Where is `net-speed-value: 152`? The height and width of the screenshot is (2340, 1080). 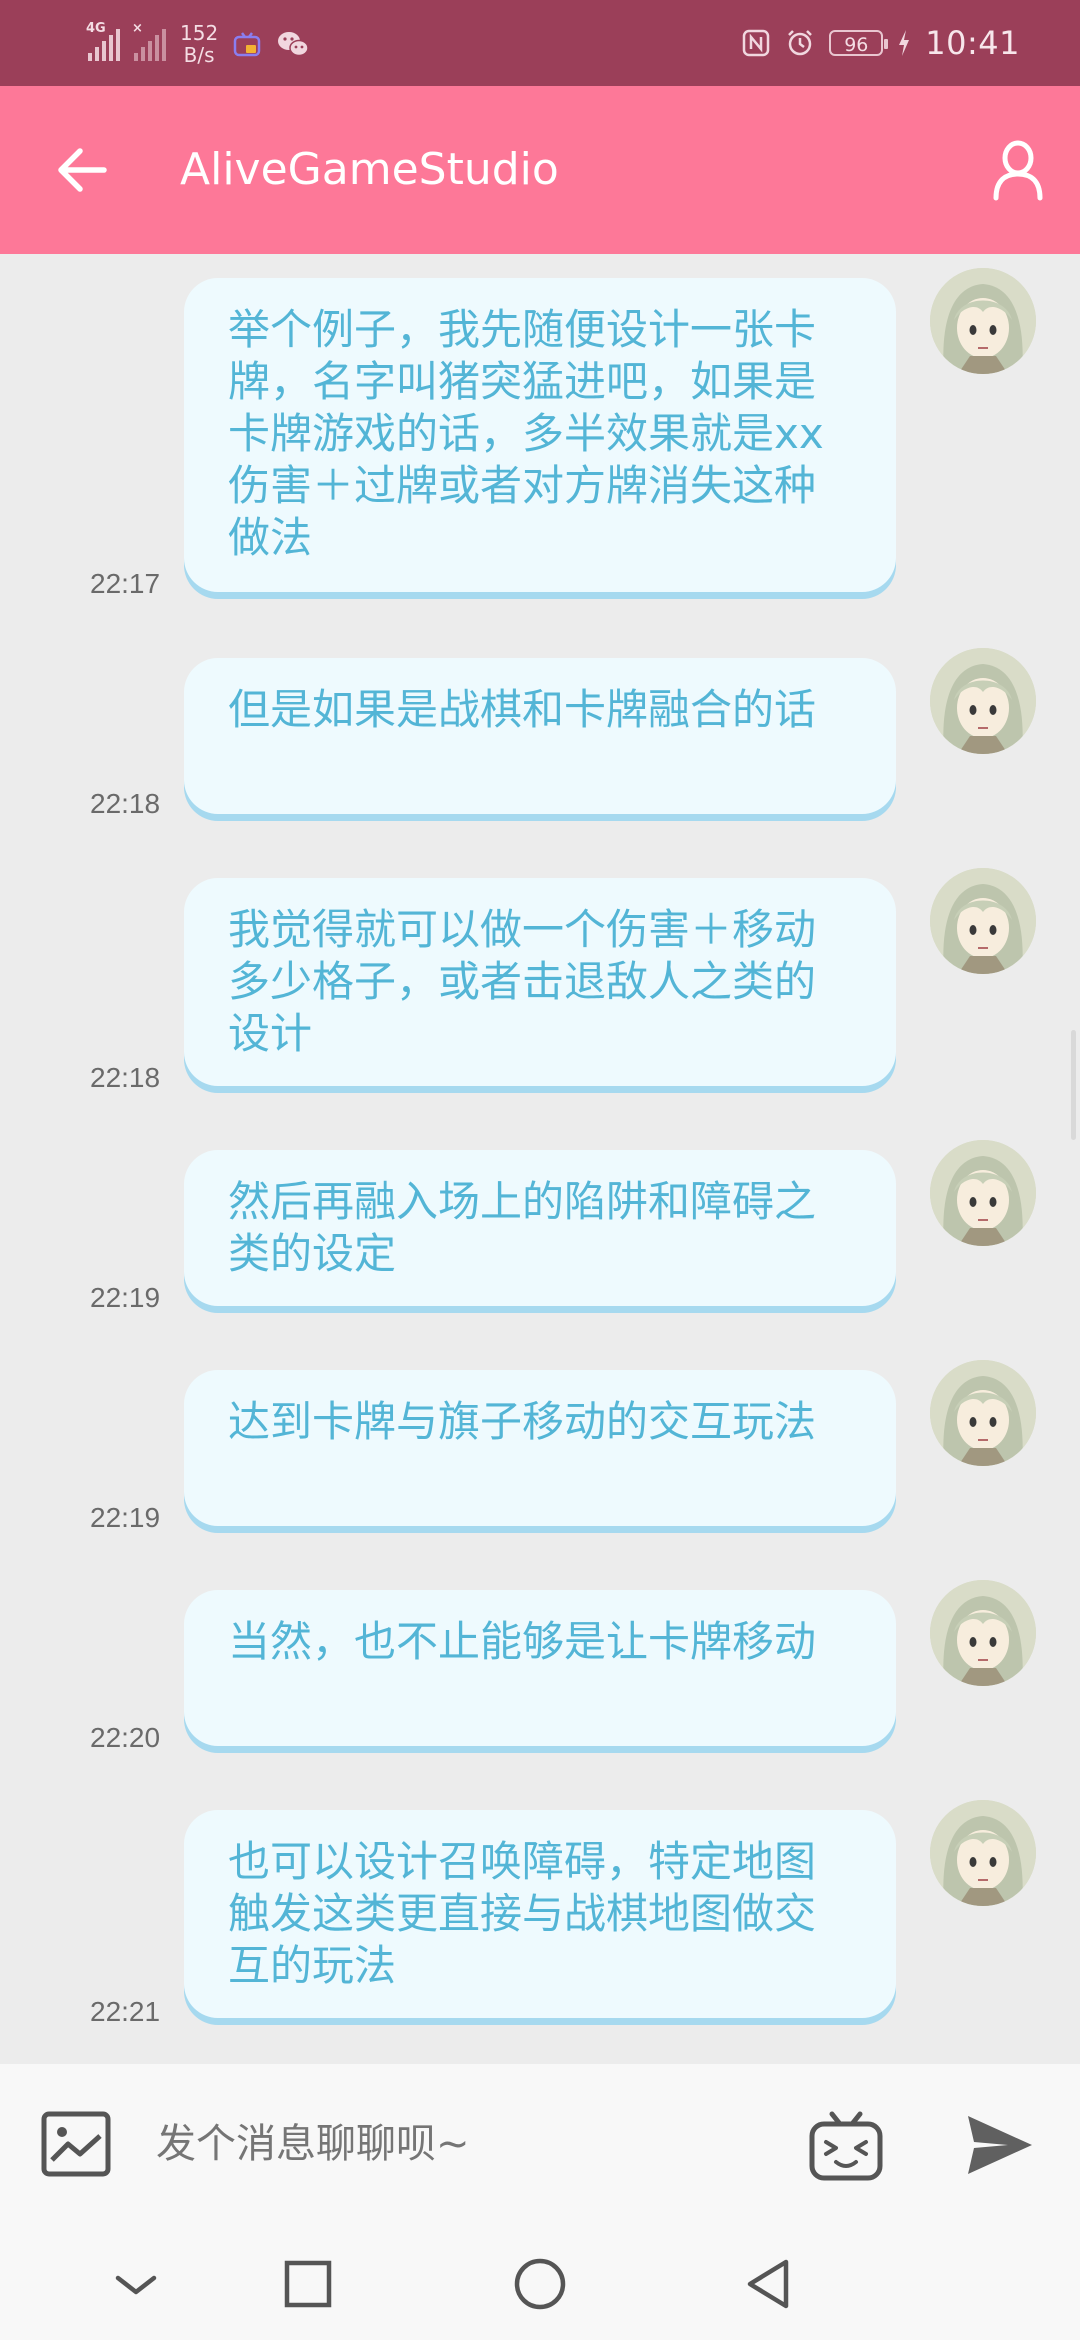
net-speed-value: 152 is located at coordinates (199, 33).